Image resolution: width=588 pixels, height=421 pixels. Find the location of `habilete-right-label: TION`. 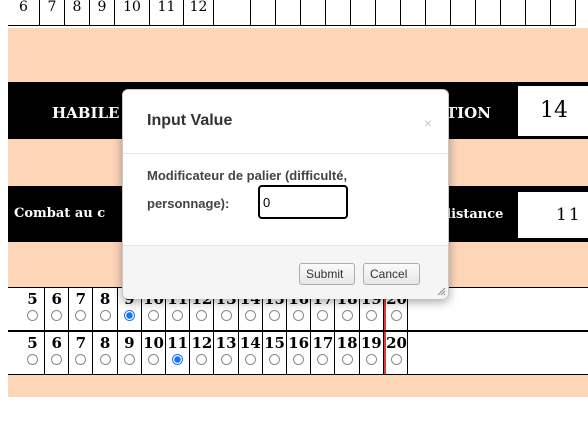

habilete-right-label: TION is located at coordinates (468, 113).